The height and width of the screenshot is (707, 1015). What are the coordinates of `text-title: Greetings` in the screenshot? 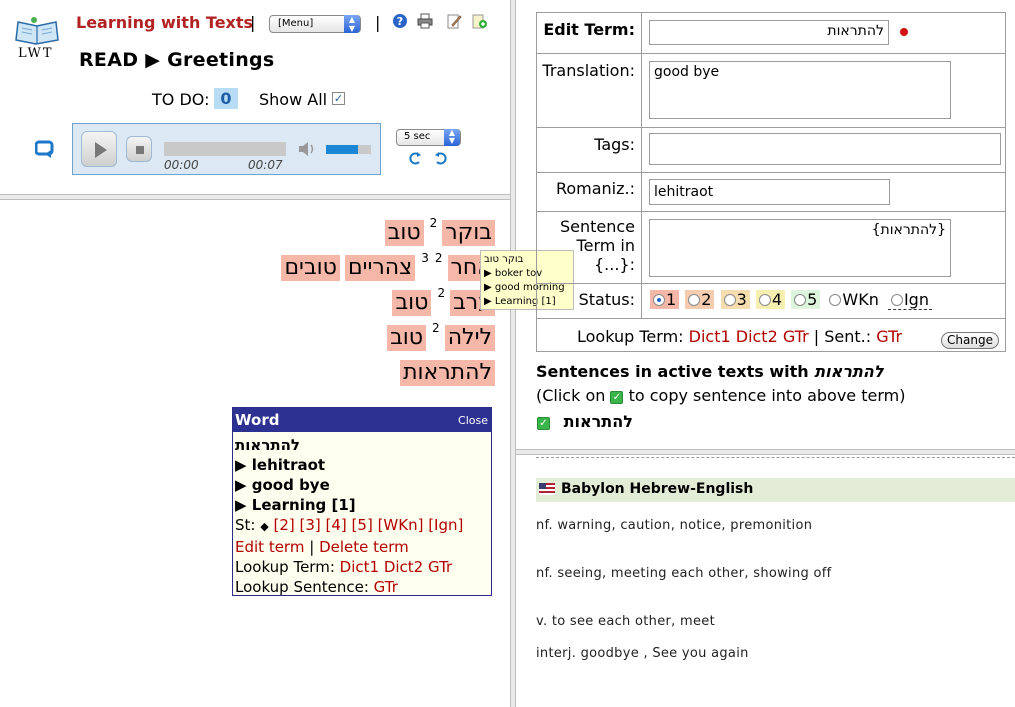 It's located at (221, 60).